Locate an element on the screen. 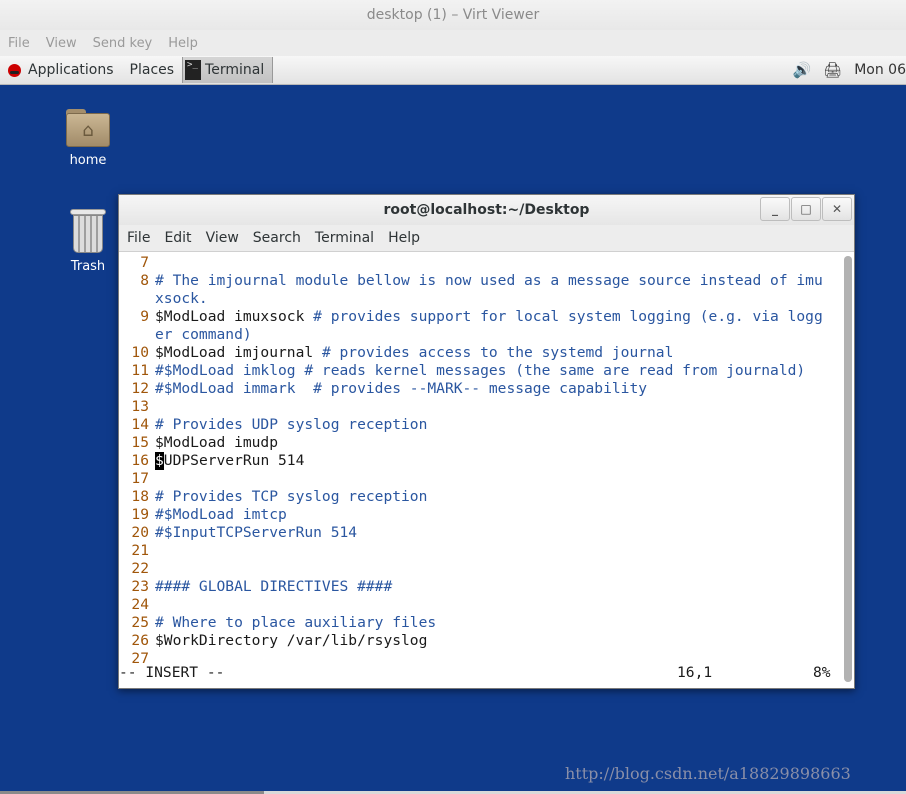 This screenshot has width=906, height=794. window-controls: _ □ ✕ is located at coordinates (805, 209).